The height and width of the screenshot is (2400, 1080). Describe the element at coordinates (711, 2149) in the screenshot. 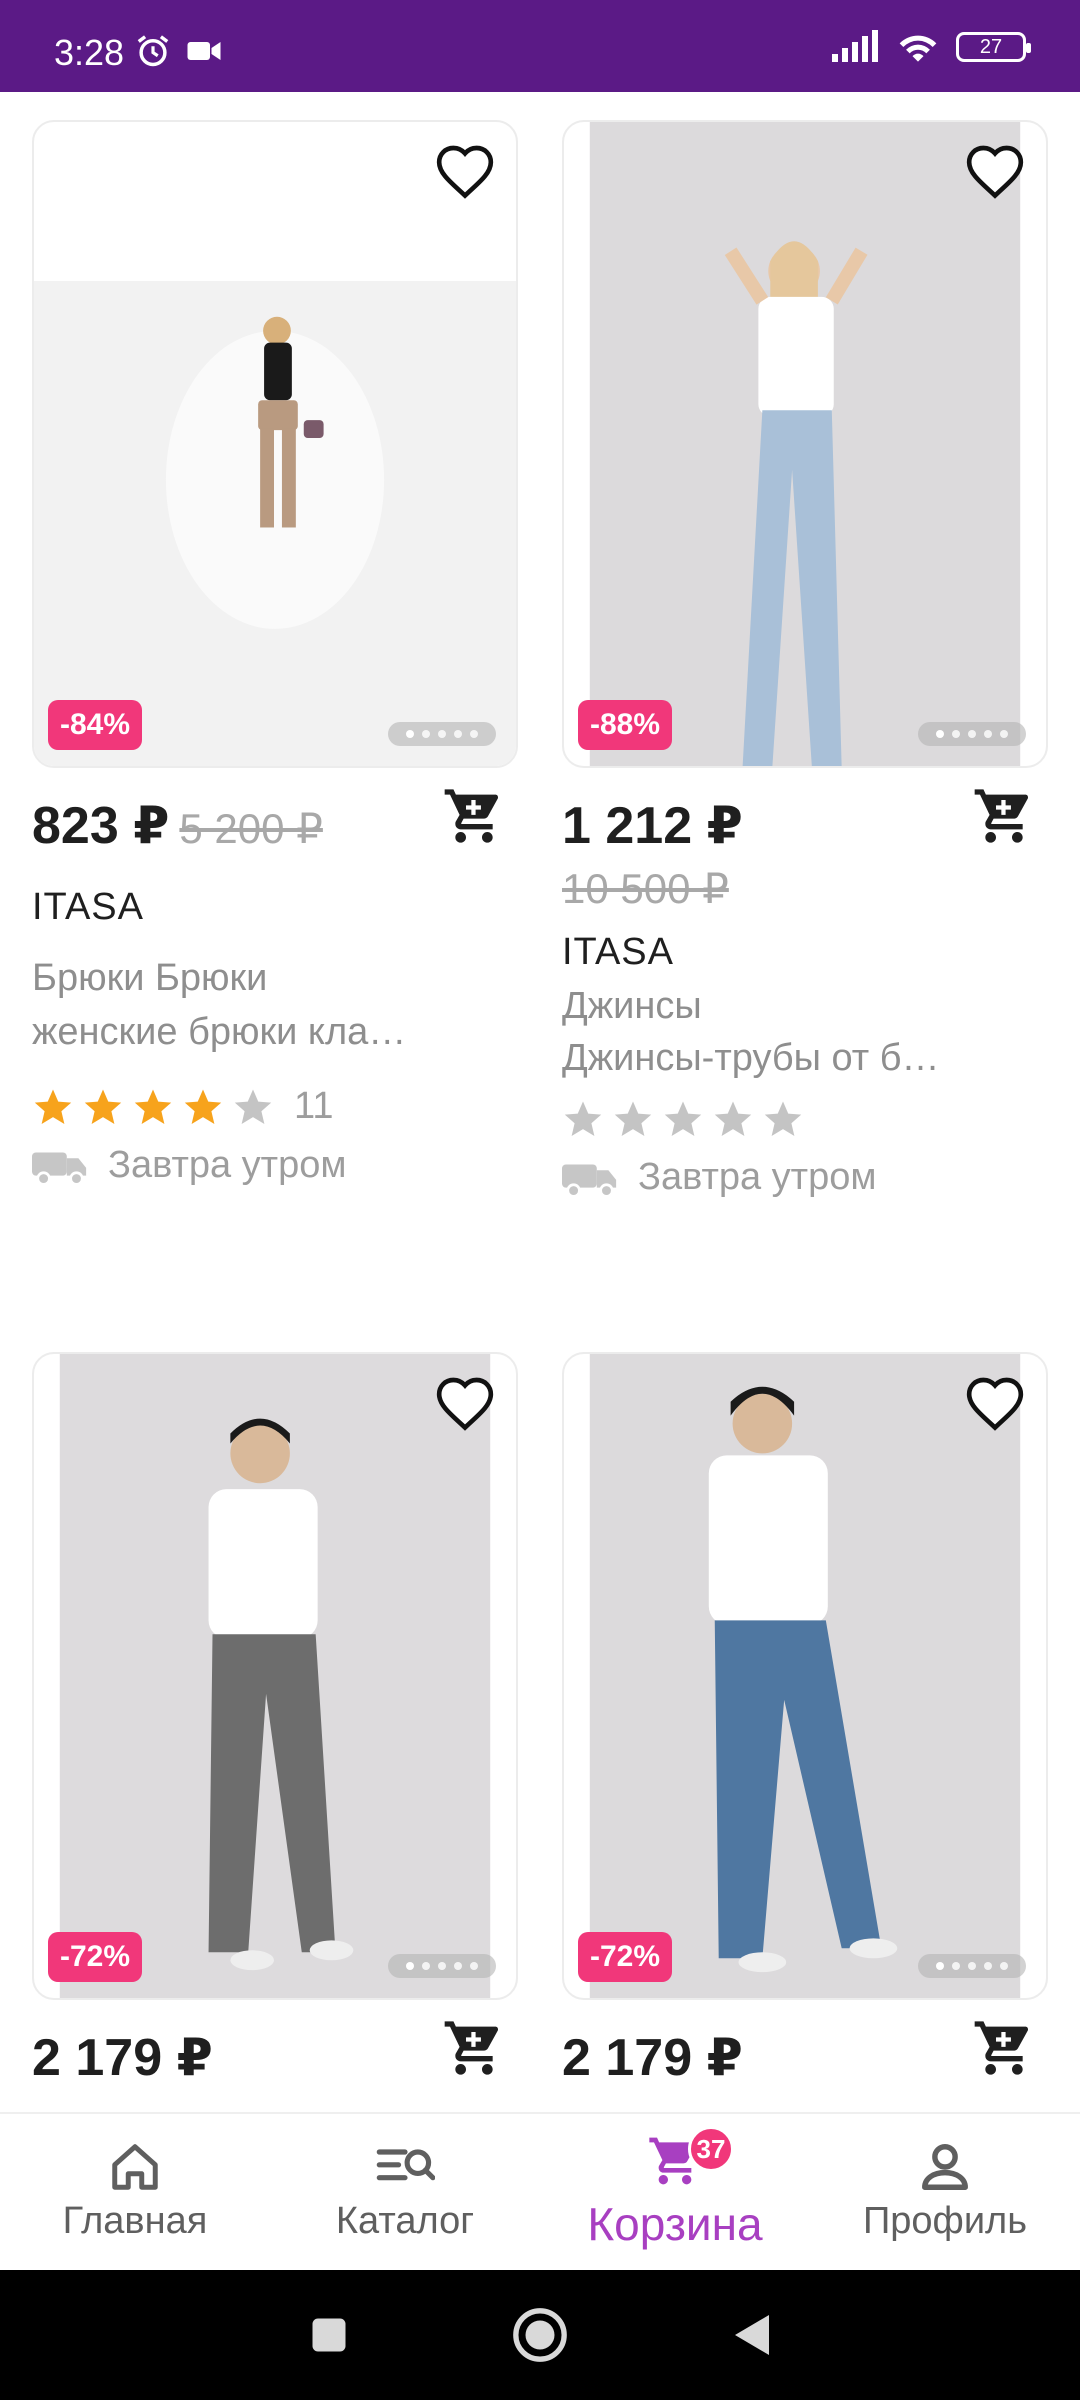

I see `cart-count-badge: 37` at that location.